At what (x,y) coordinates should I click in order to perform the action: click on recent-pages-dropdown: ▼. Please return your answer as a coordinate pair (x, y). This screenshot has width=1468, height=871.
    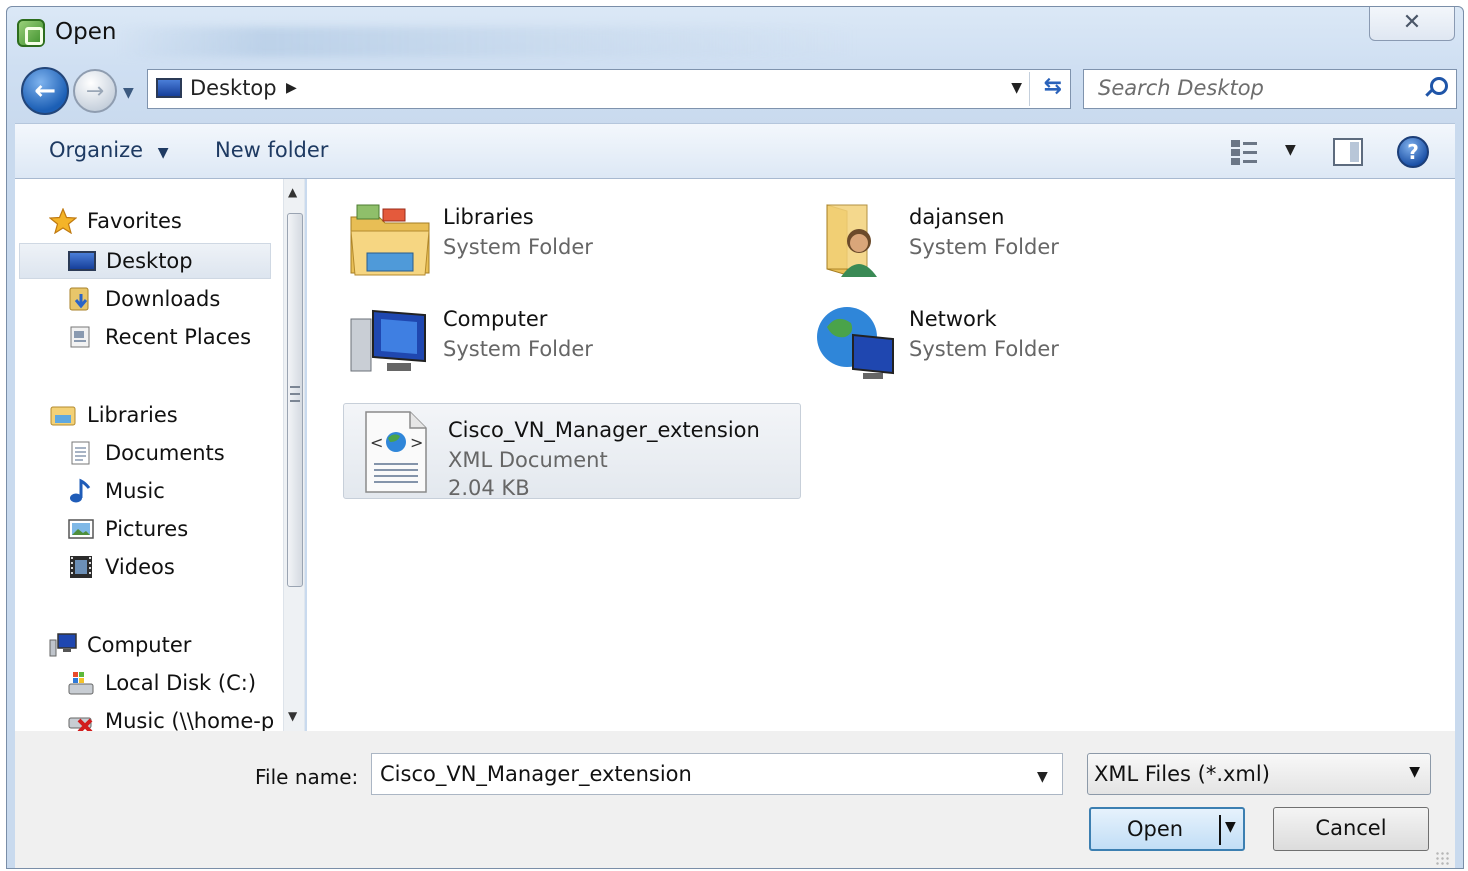
    Looking at the image, I should click on (128, 93).